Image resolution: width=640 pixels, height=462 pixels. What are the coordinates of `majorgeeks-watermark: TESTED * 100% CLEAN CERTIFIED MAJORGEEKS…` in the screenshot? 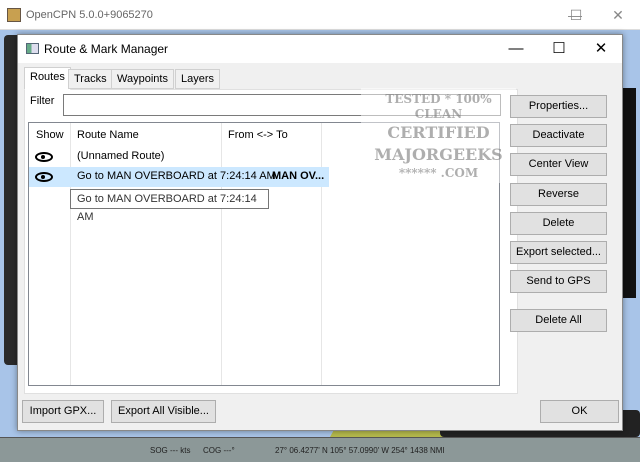 It's located at (438, 135).